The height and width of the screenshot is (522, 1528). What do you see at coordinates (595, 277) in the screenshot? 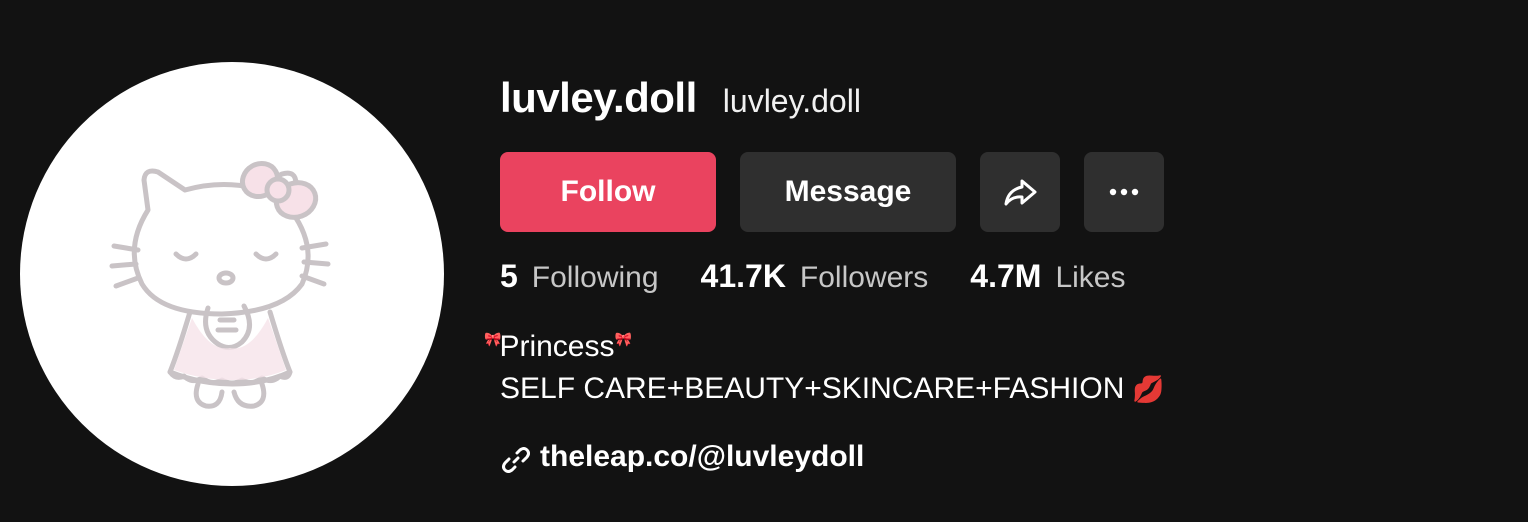
I see `stat-label: Following` at bounding box center [595, 277].